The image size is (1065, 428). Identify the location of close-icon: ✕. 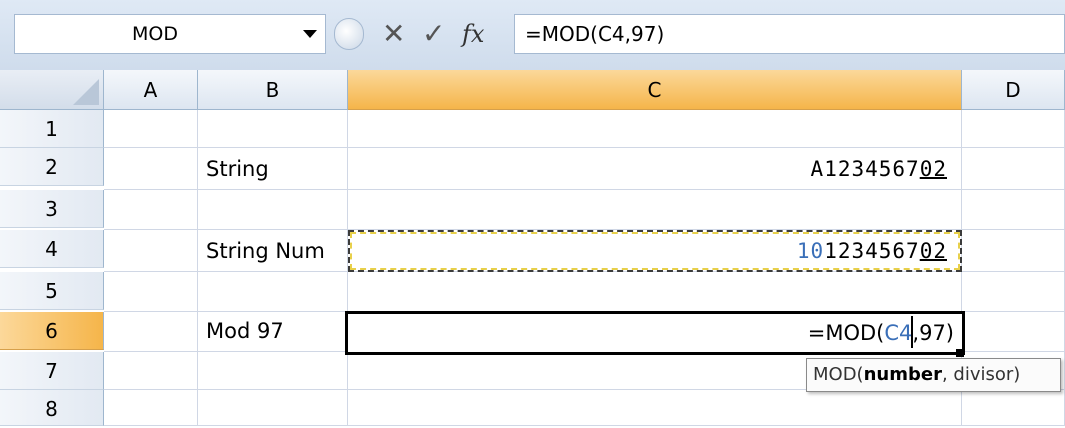
(394, 33).